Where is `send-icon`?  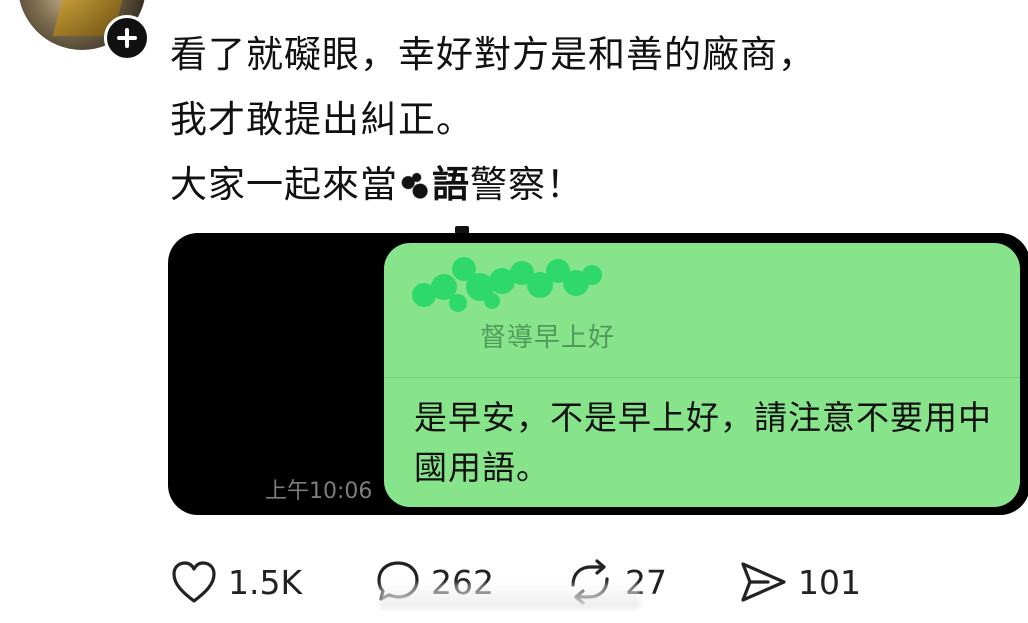 send-icon is located at coordinates (763, 582).